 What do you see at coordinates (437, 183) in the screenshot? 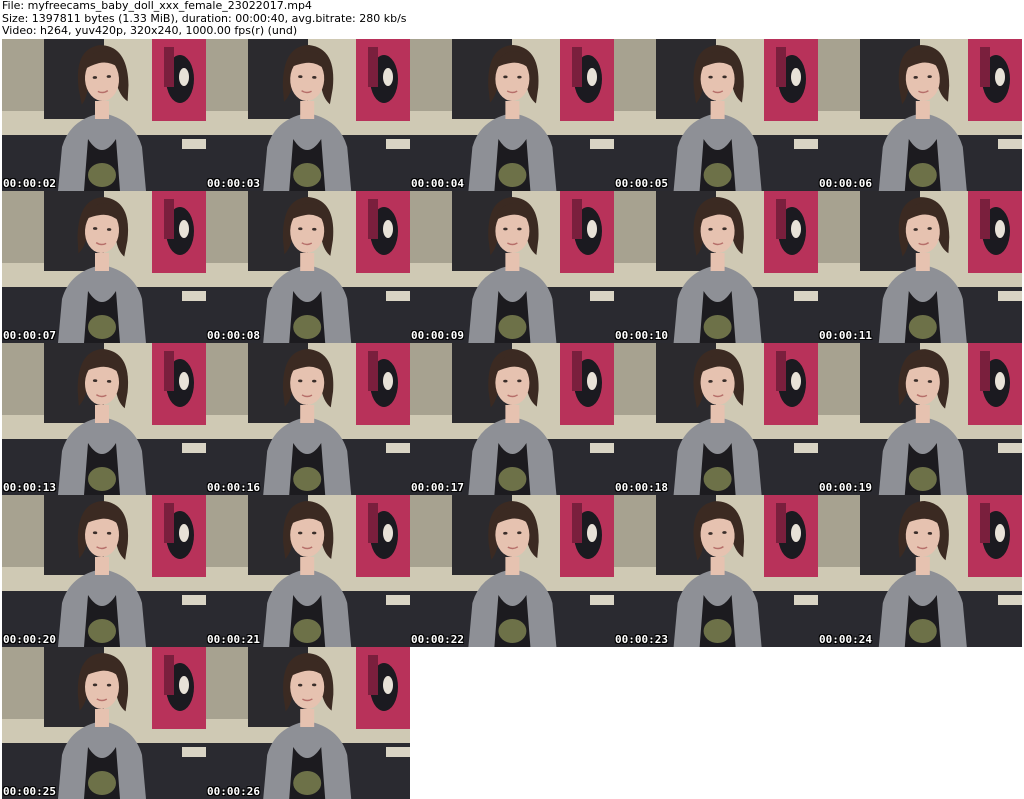
I see `frame-timestamp: 00:00:04` at bounding box center [437, 183].